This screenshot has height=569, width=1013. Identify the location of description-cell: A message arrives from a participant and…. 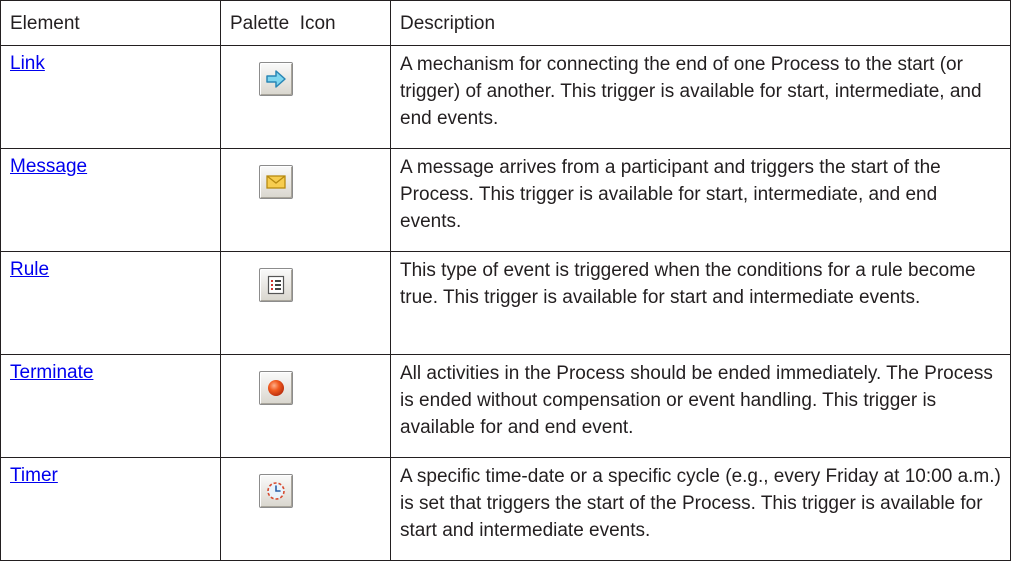
(700, 200).